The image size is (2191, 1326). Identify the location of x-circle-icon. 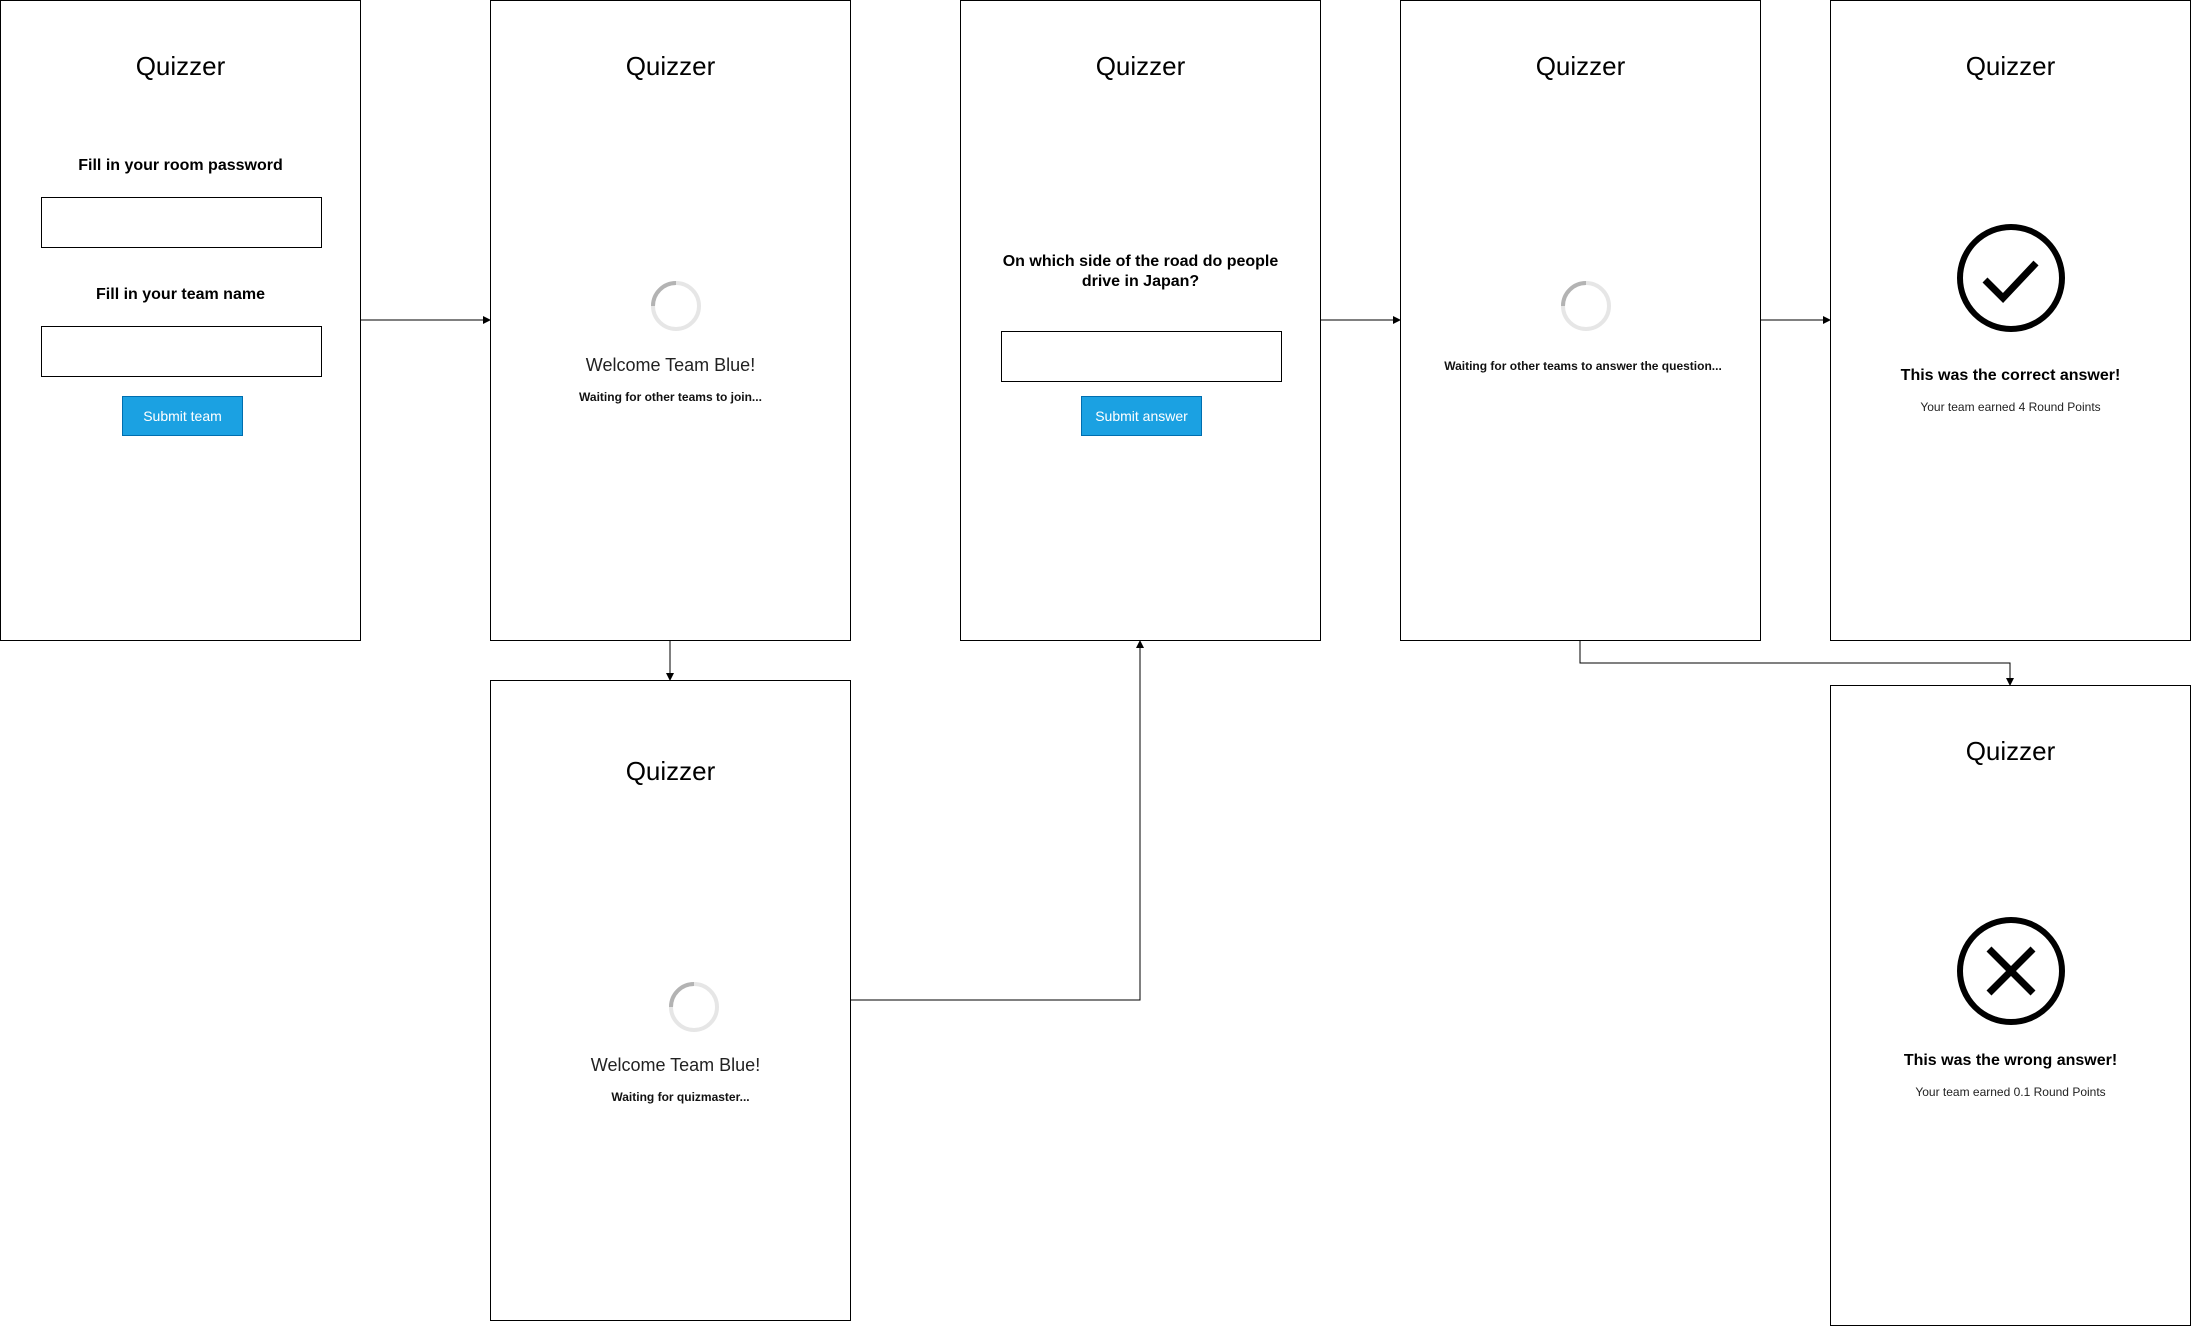
(2011, 971).